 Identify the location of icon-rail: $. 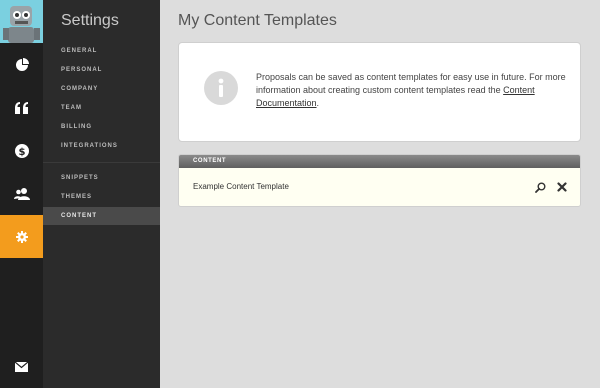
(21, 194).